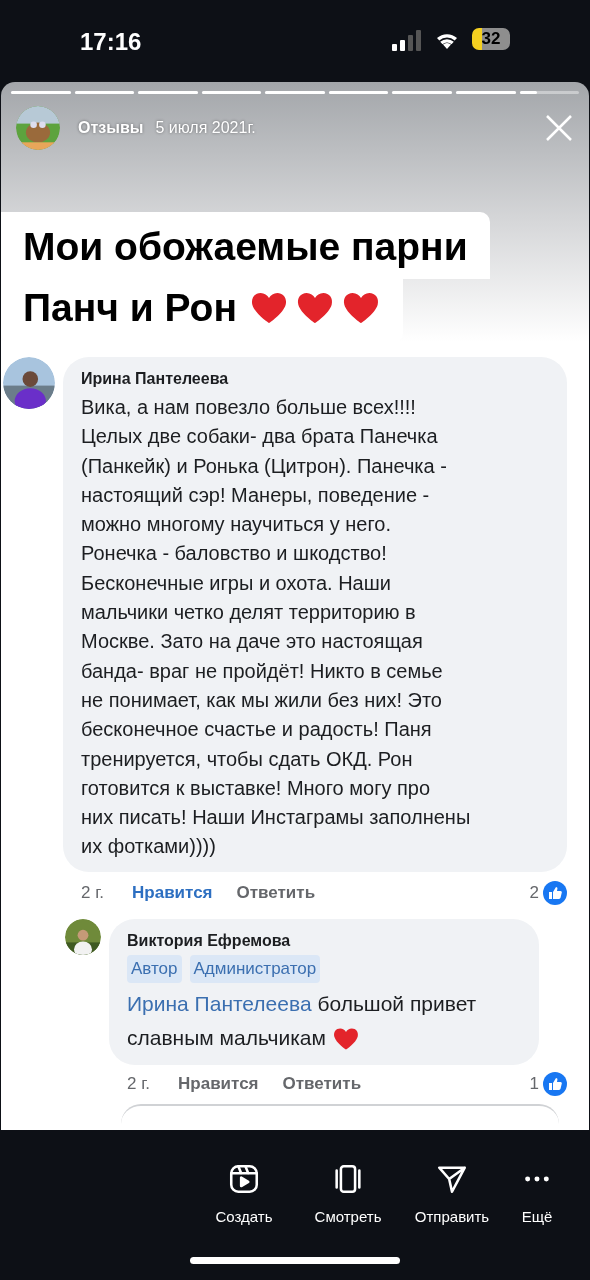 The height and width of the screenshot is (1280, 590). Describe the element at coordinates (244, 1179) in the screenshot. I see `reels-icon` at that location.